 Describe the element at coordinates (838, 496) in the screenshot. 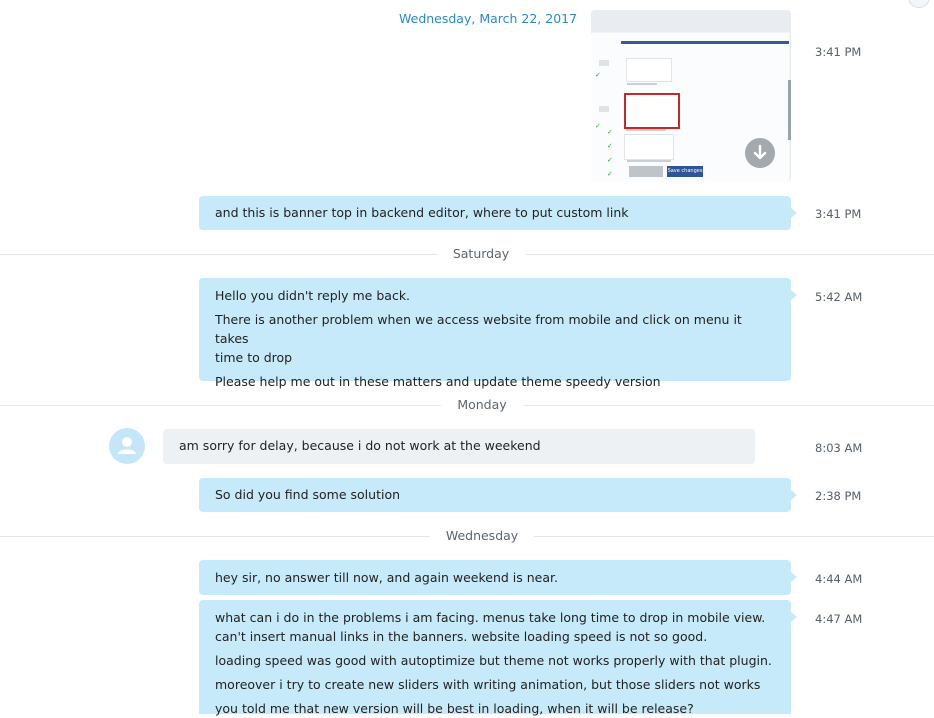

I see `message-timestamp: 2:38 PM` at that location.